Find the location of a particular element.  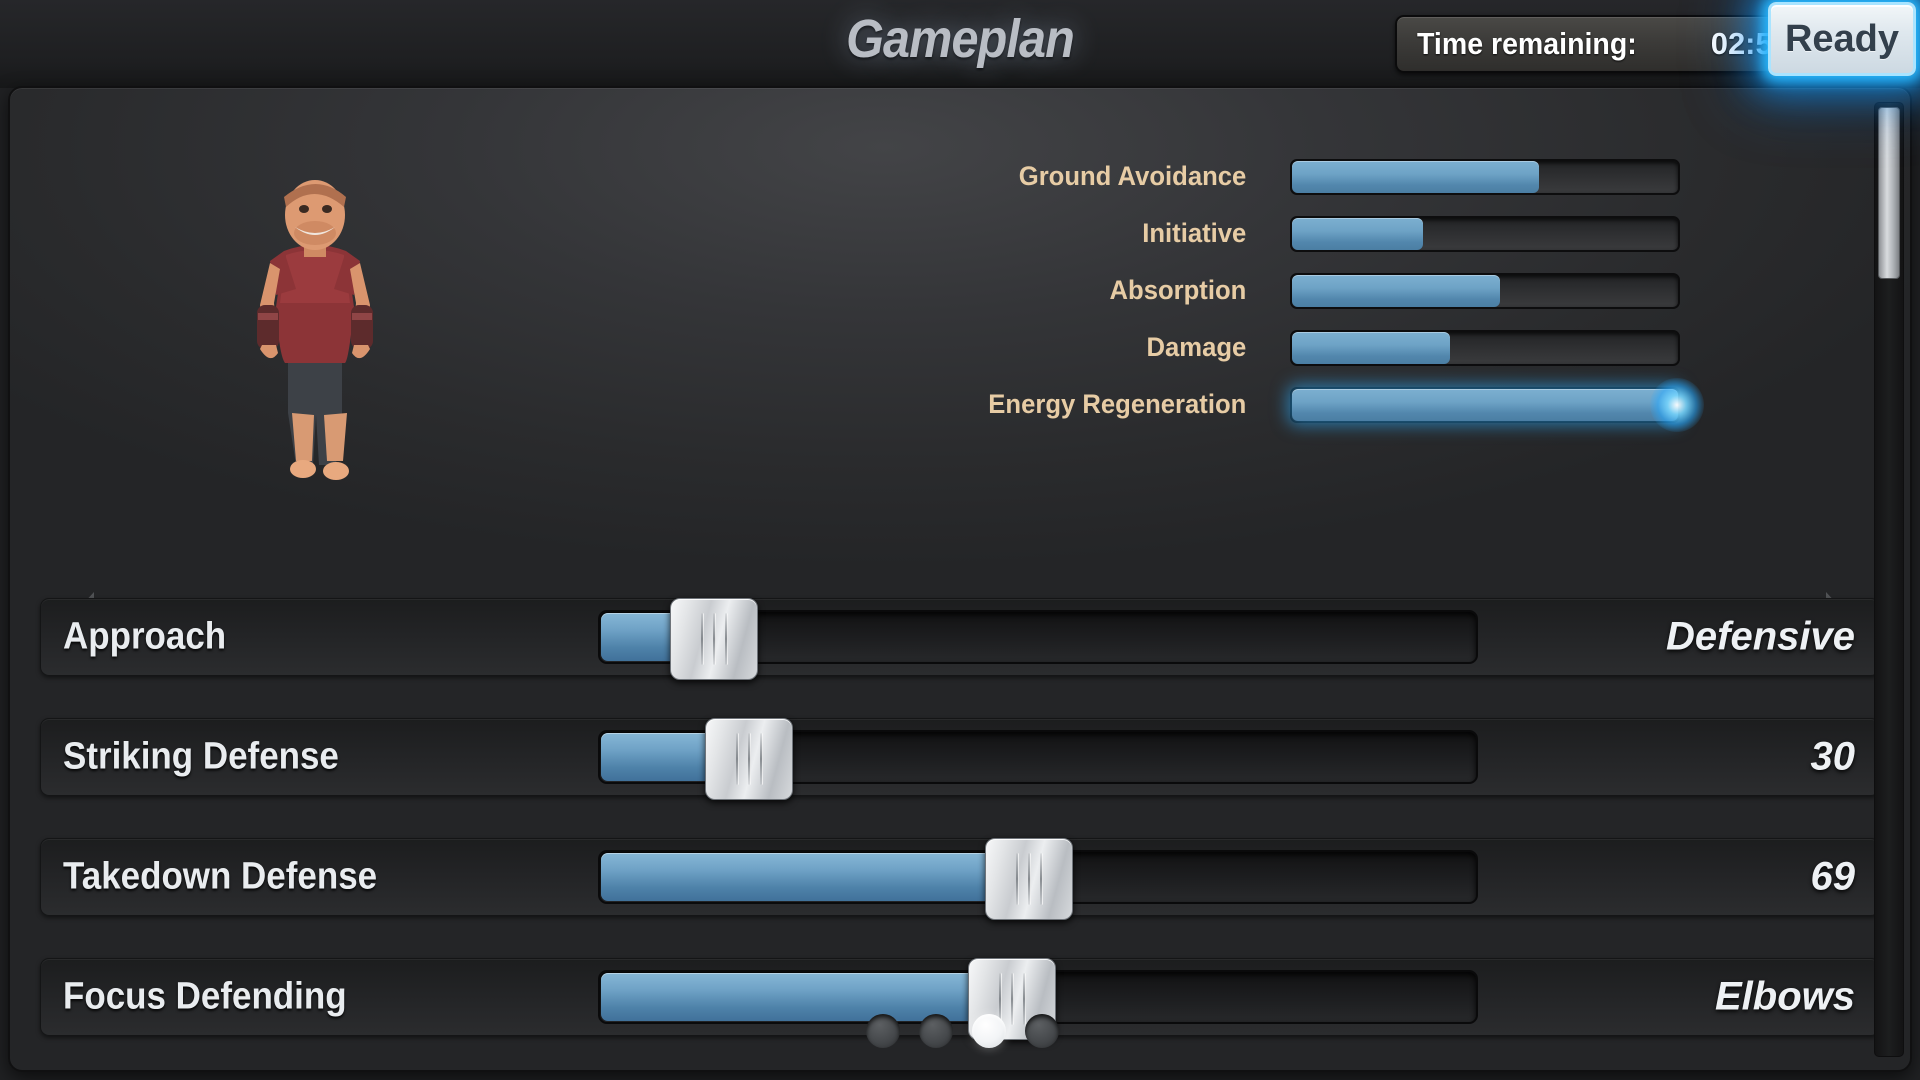

attribute-label: Damage is located at coordinates (1196, 347).